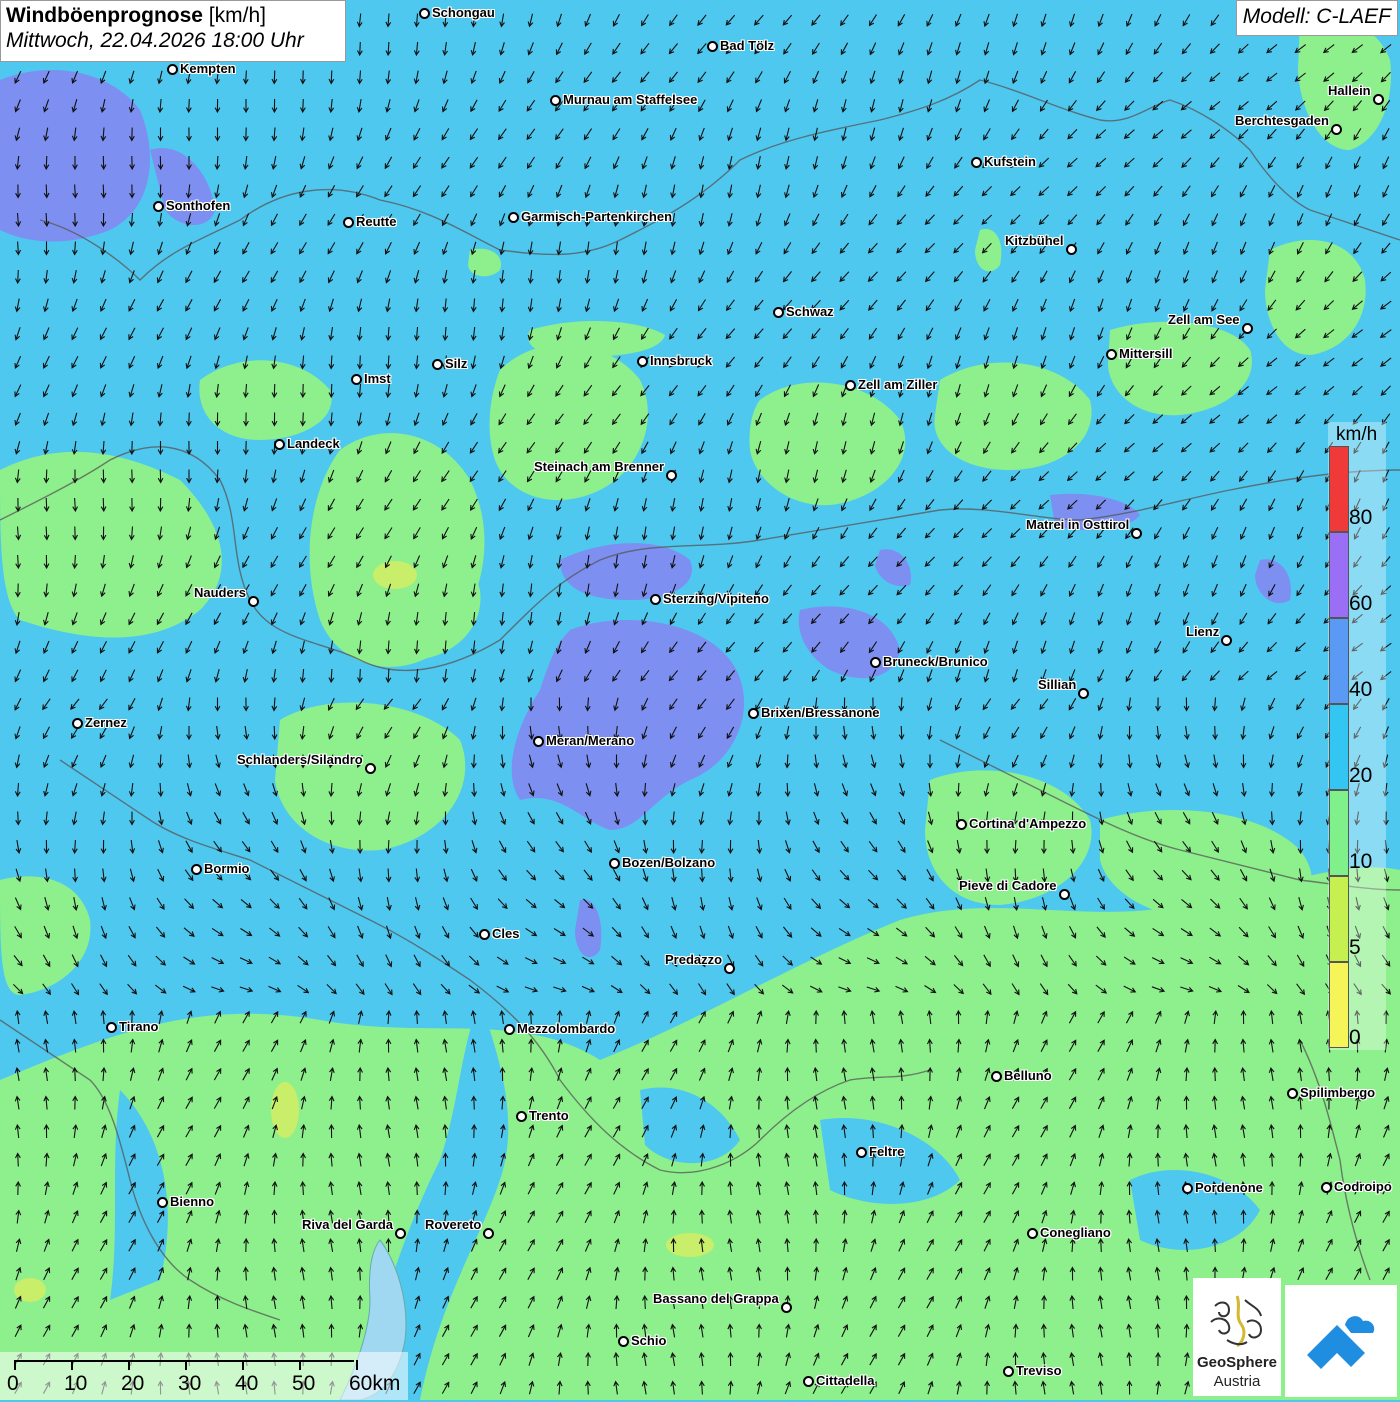 The width and height of the screenshot is (1400, 1402). I want to click on city-label: Schongau, so click(463, 12).